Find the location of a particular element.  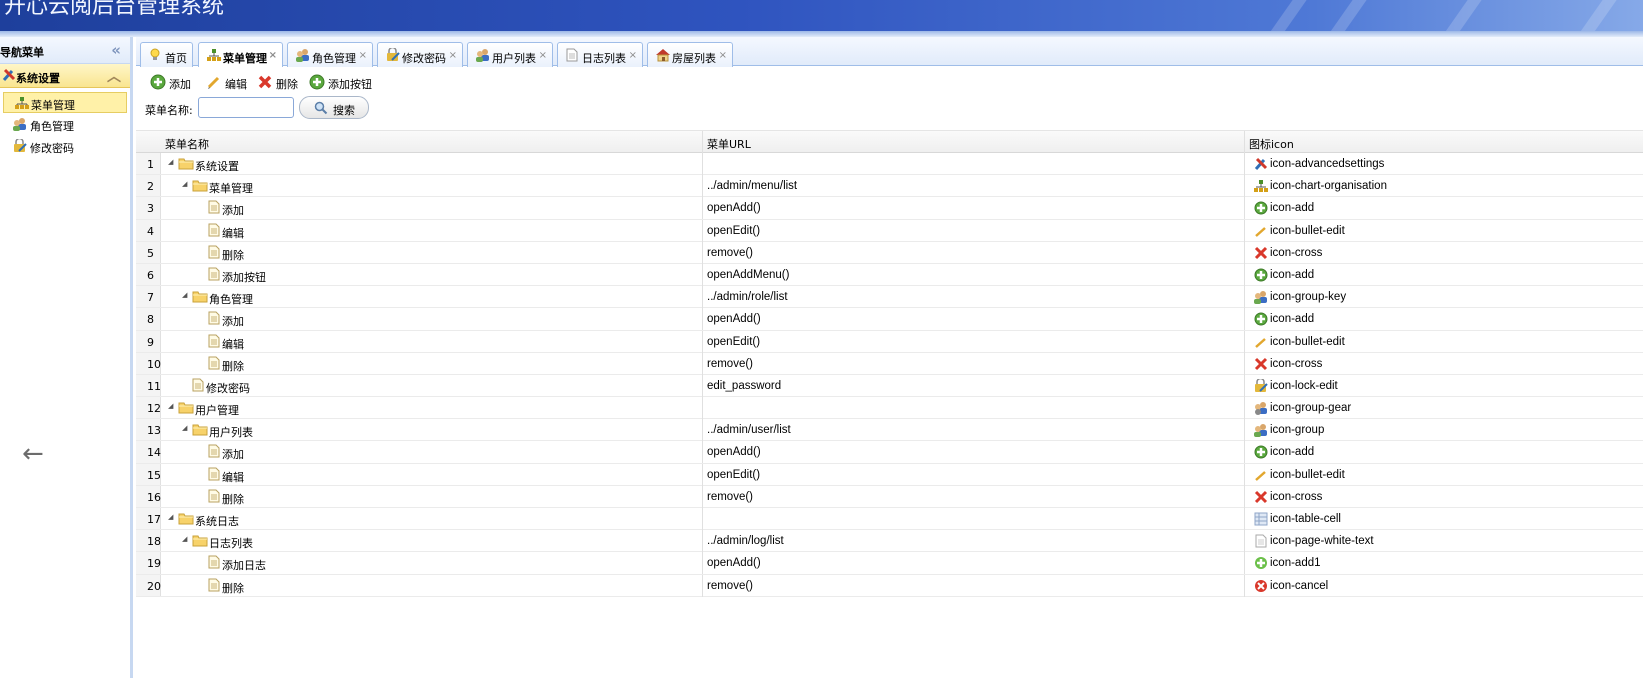

search-button: 搜索 is located at coordinates (334, 107).